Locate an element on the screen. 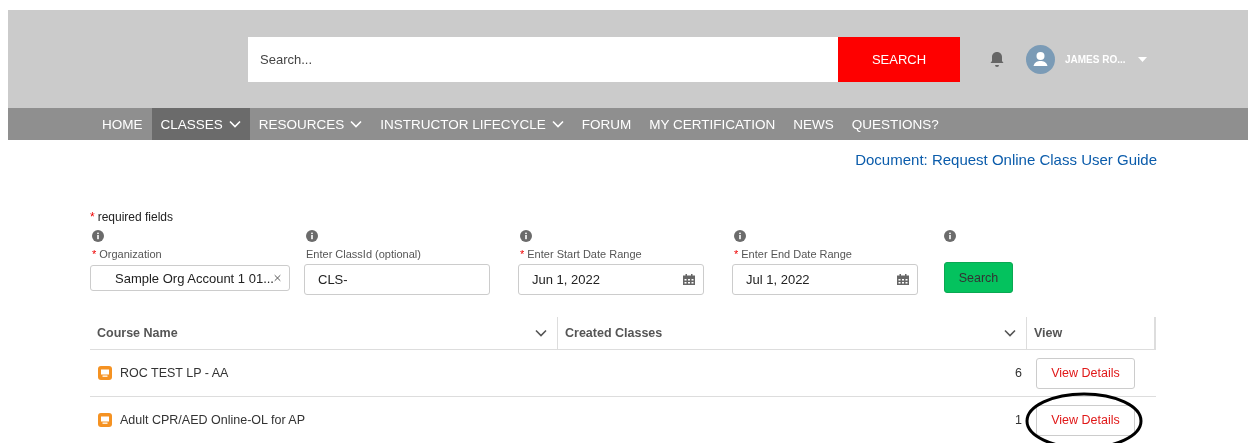 The height and width of the screenshot is (443, 1256). column-header-cell: Created Classes is located at coordinates (792, 333).